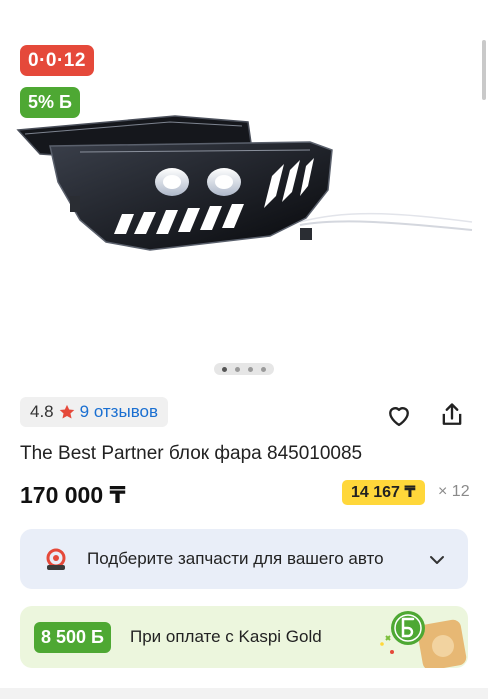  Describe the element at coordinates (423, 639) in the screenshot. I see `bonus-coin-illustration` at that location.